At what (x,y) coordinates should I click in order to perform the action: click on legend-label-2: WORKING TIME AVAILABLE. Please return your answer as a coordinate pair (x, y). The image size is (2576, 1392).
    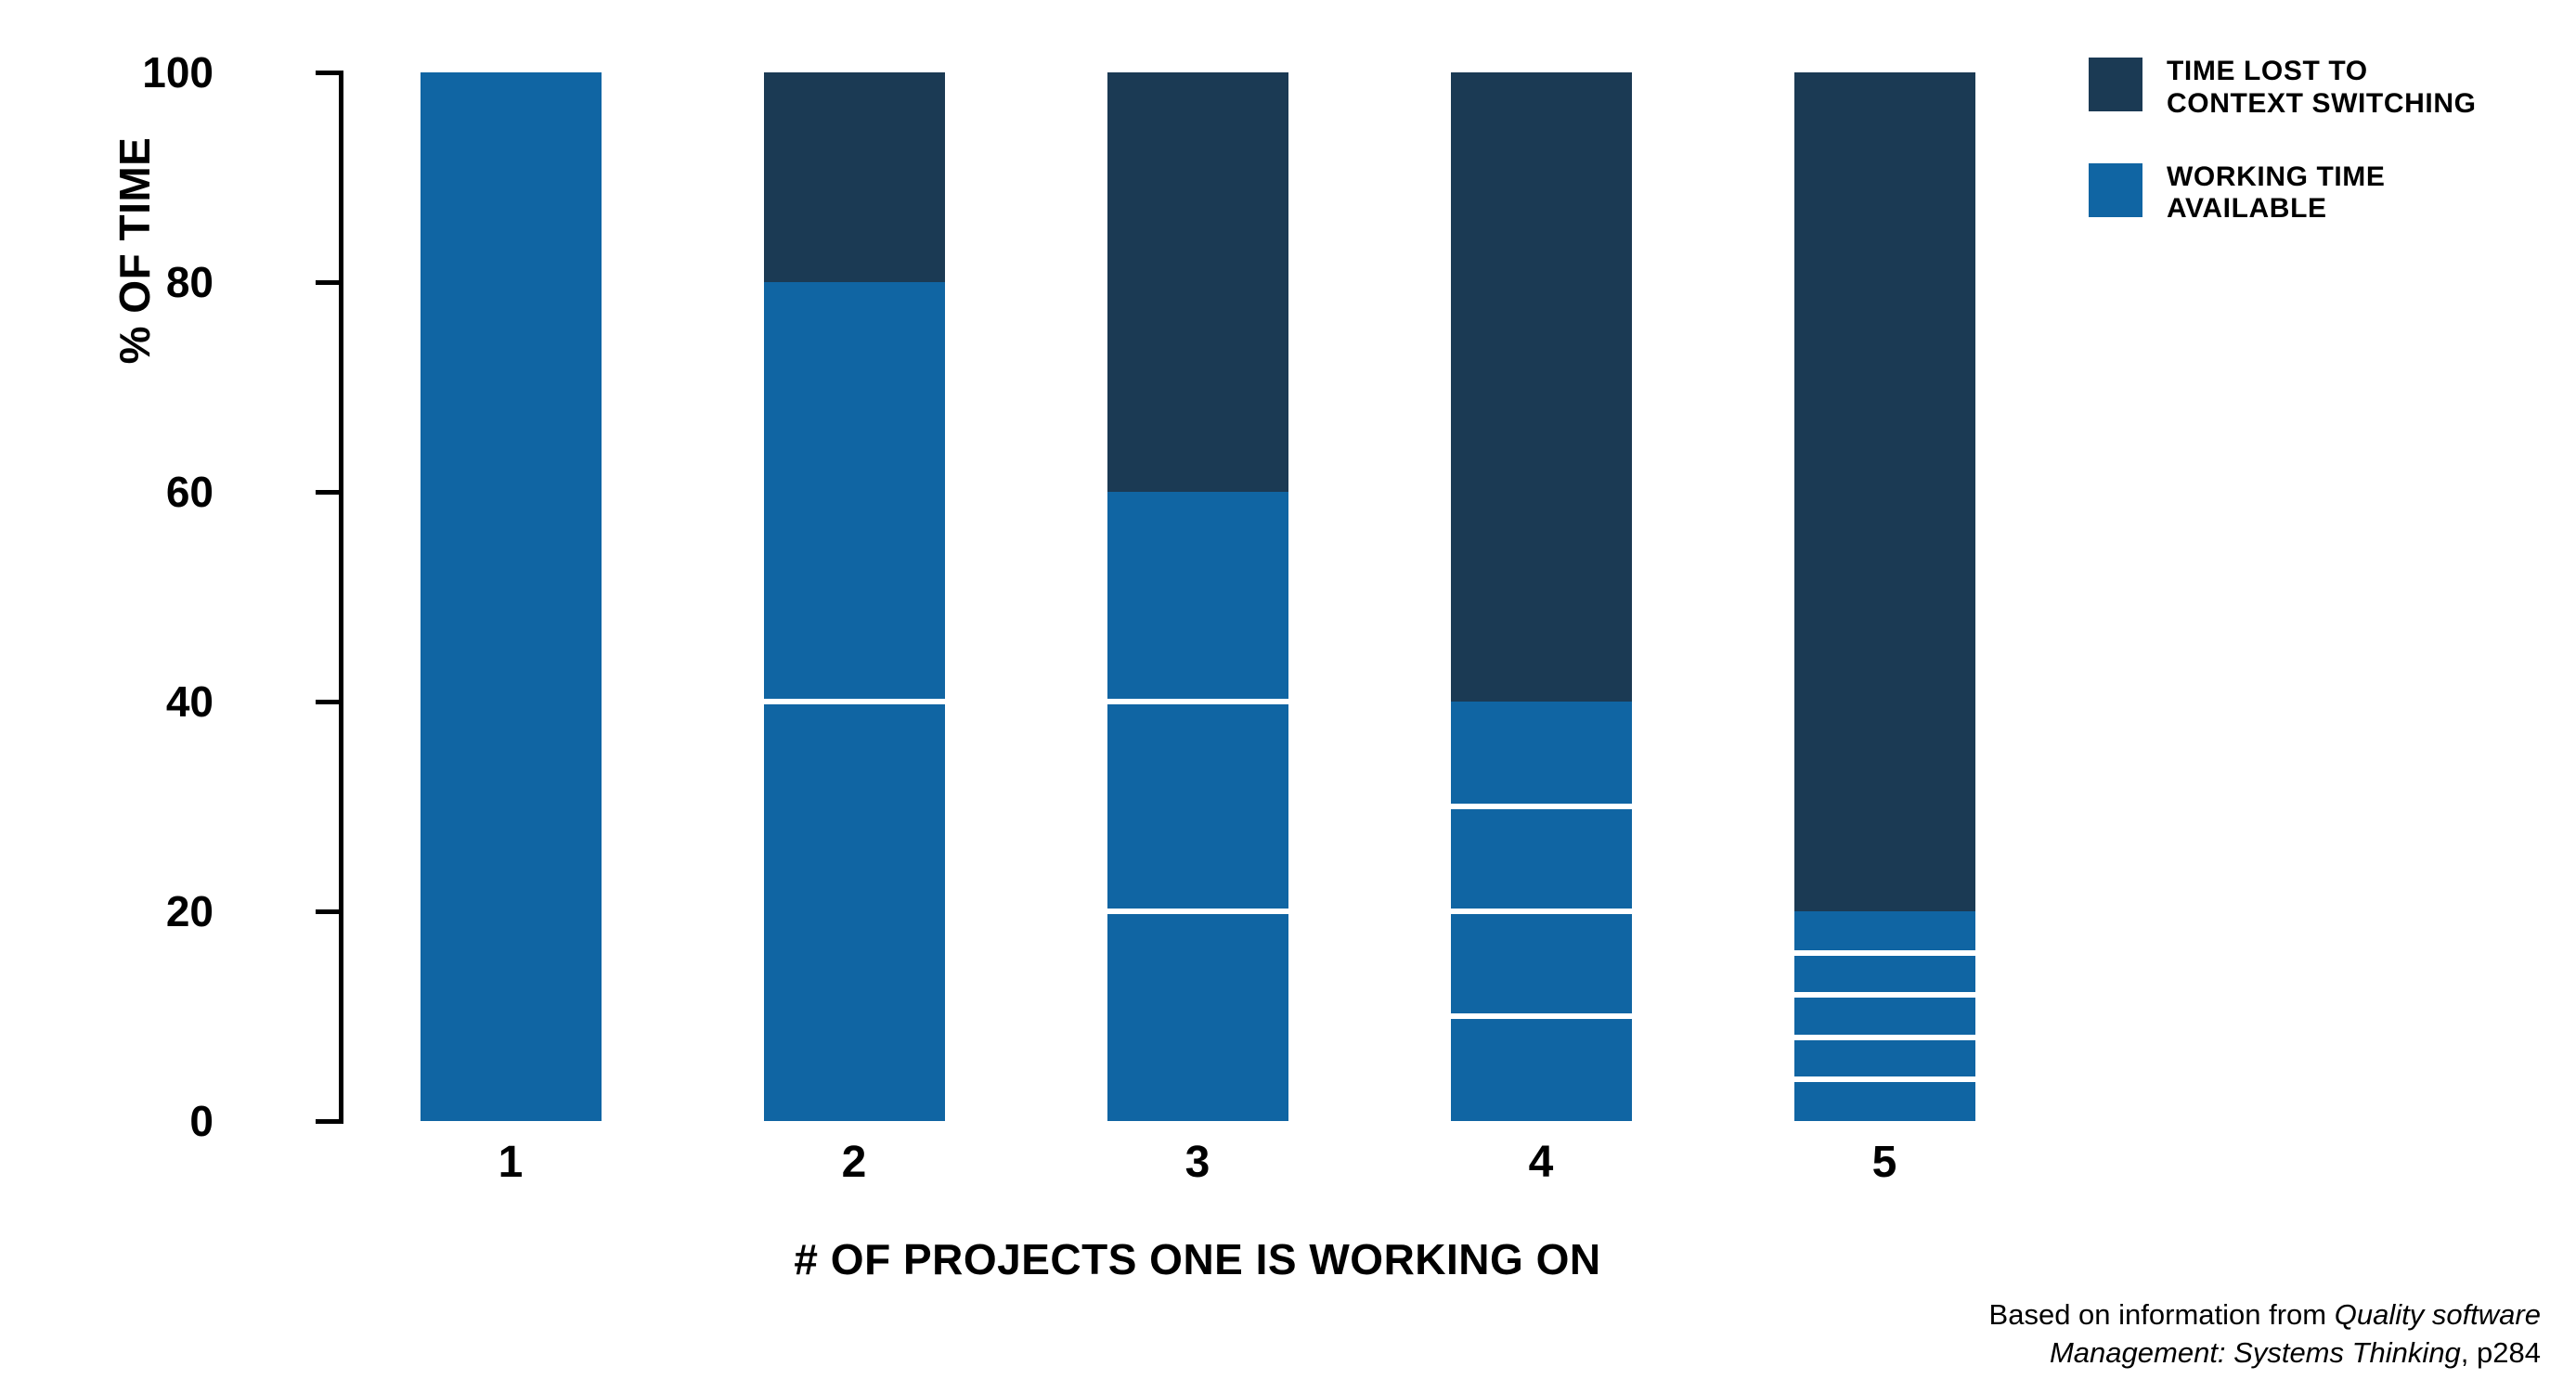
    Looking at the image, I should click on (2276, 193).